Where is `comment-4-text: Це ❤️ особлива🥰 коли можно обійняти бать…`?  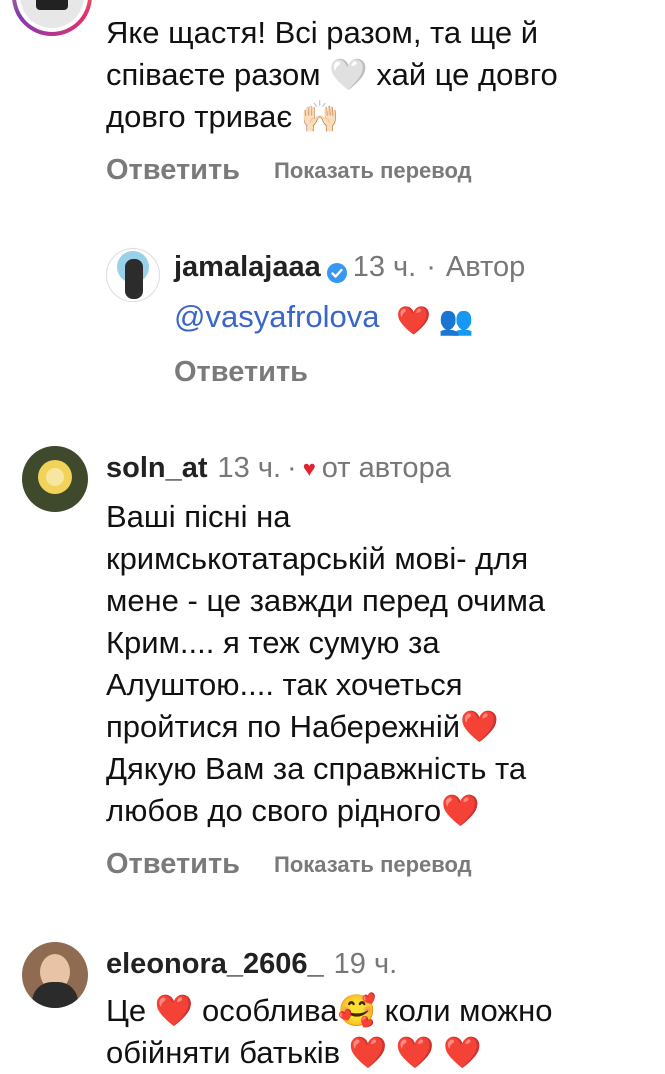
comment-4-text: Це ❤️ особлива🥰 коли можно обійняти бать… is located at coordinates (329, 1031).